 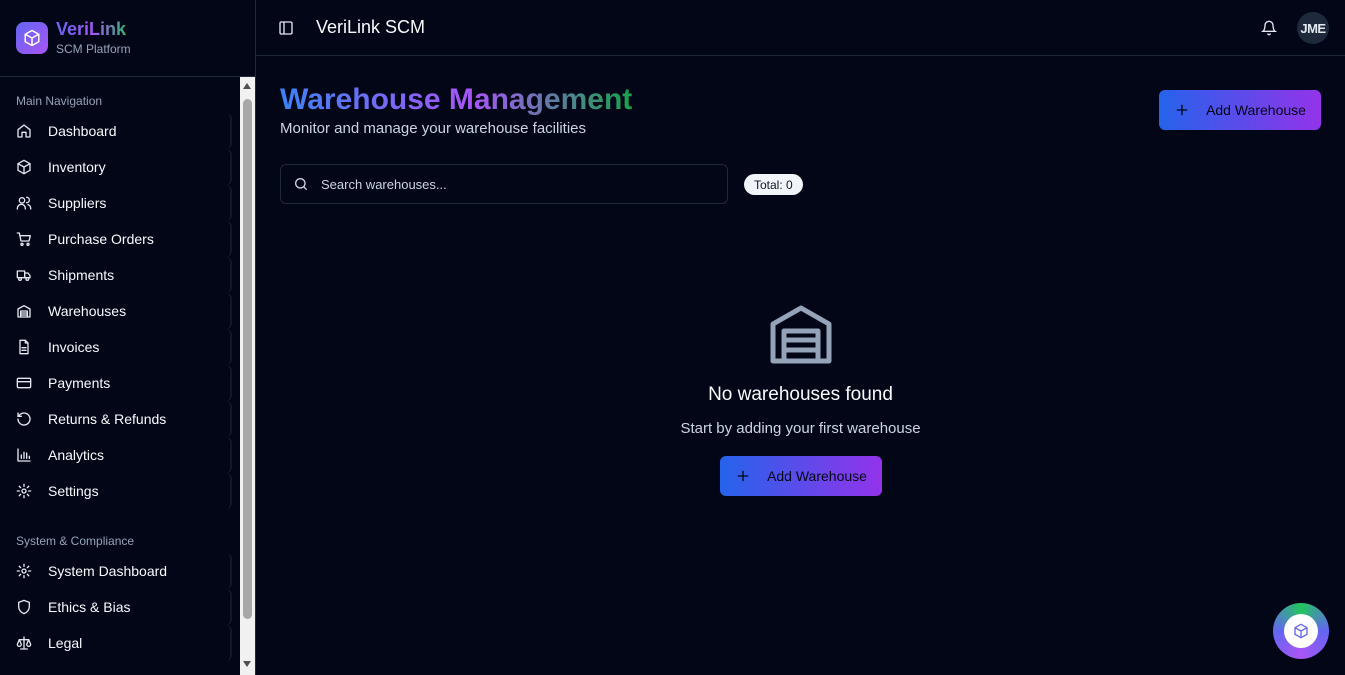 What do you see at coordinates (247, 359) in the screenshot?
I see `scroll-thumb` at bounding box center [247, 359].